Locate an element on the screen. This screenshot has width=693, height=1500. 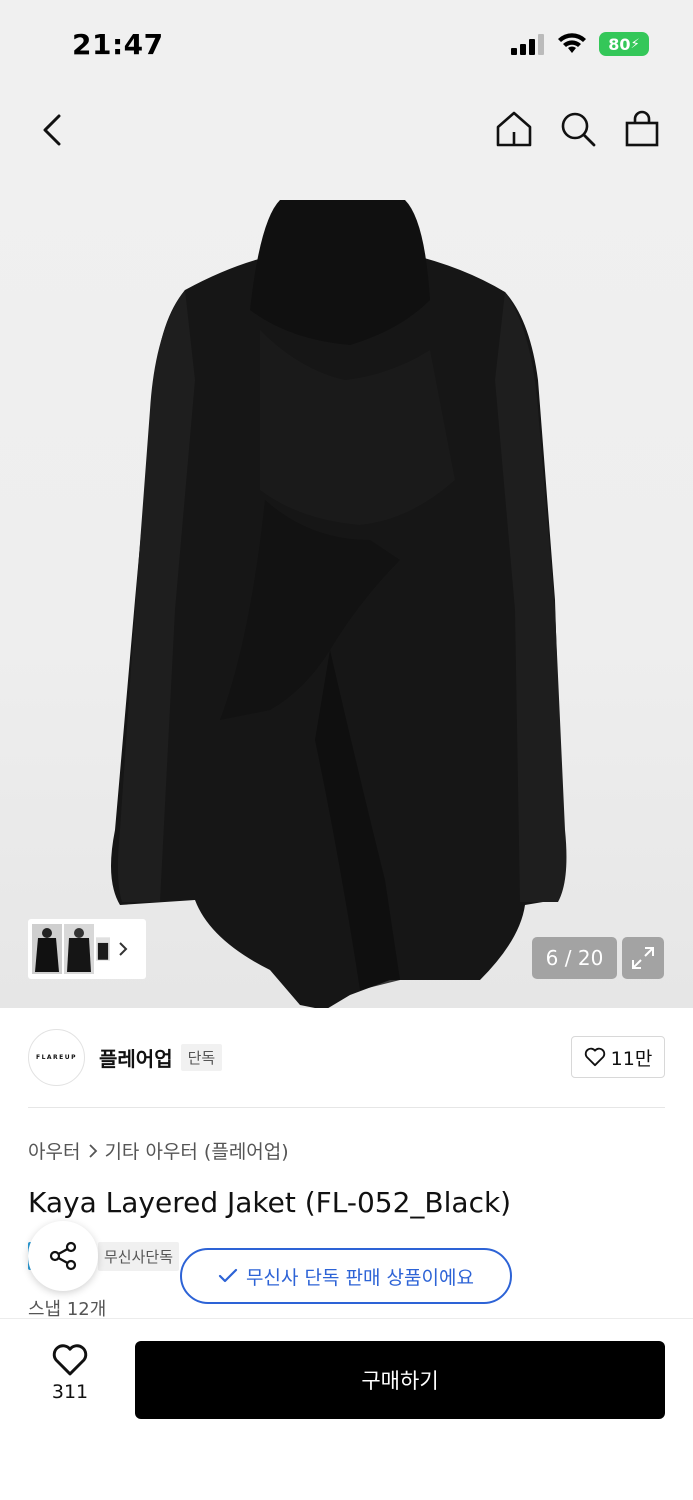
wishlist-button: 311 is located at coordinates (70, 1373).